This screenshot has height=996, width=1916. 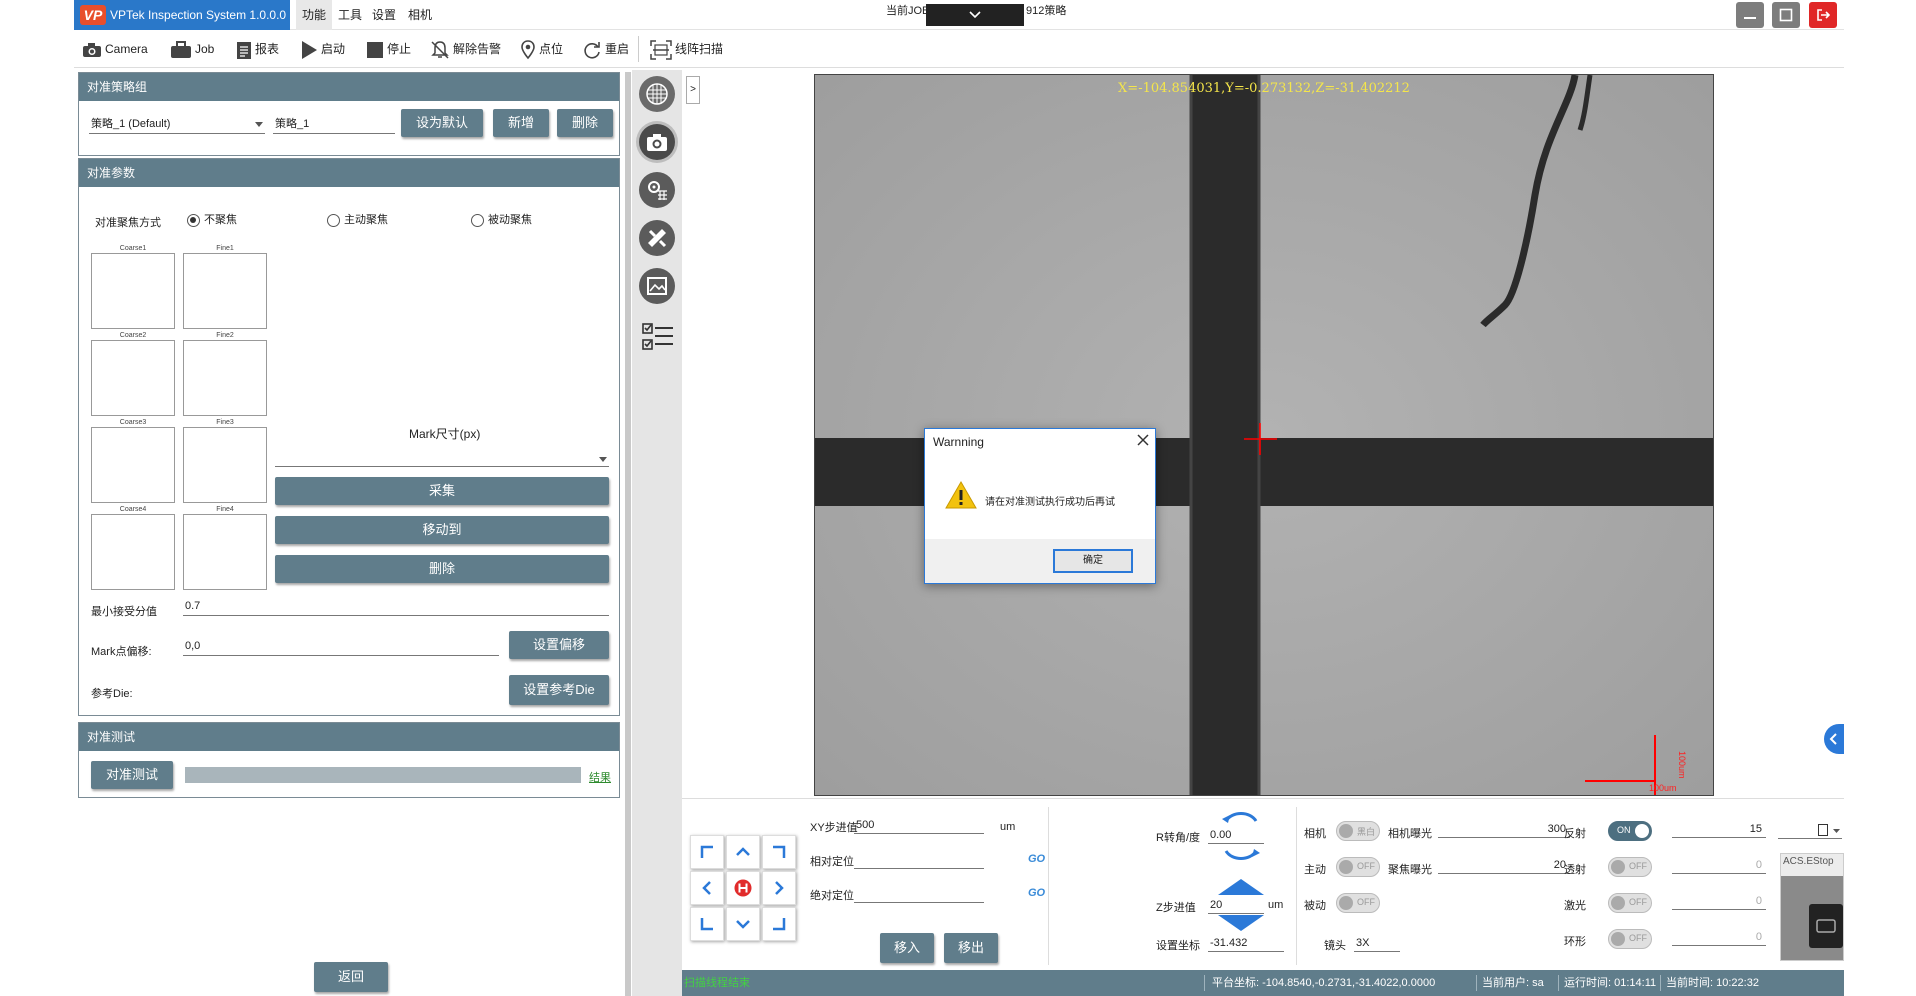 I want to click on camera-tool-button: Camera, so click(x=115, y=49).